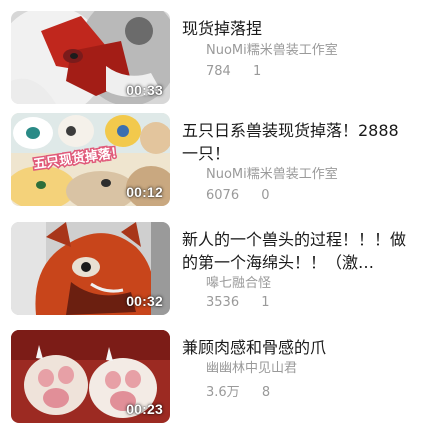 Image resolution: width=434 pixels, height=430 pixels. Describe the element at coordinates (223, 302) in the screenshot. I see `view-count: 3536` at that location.